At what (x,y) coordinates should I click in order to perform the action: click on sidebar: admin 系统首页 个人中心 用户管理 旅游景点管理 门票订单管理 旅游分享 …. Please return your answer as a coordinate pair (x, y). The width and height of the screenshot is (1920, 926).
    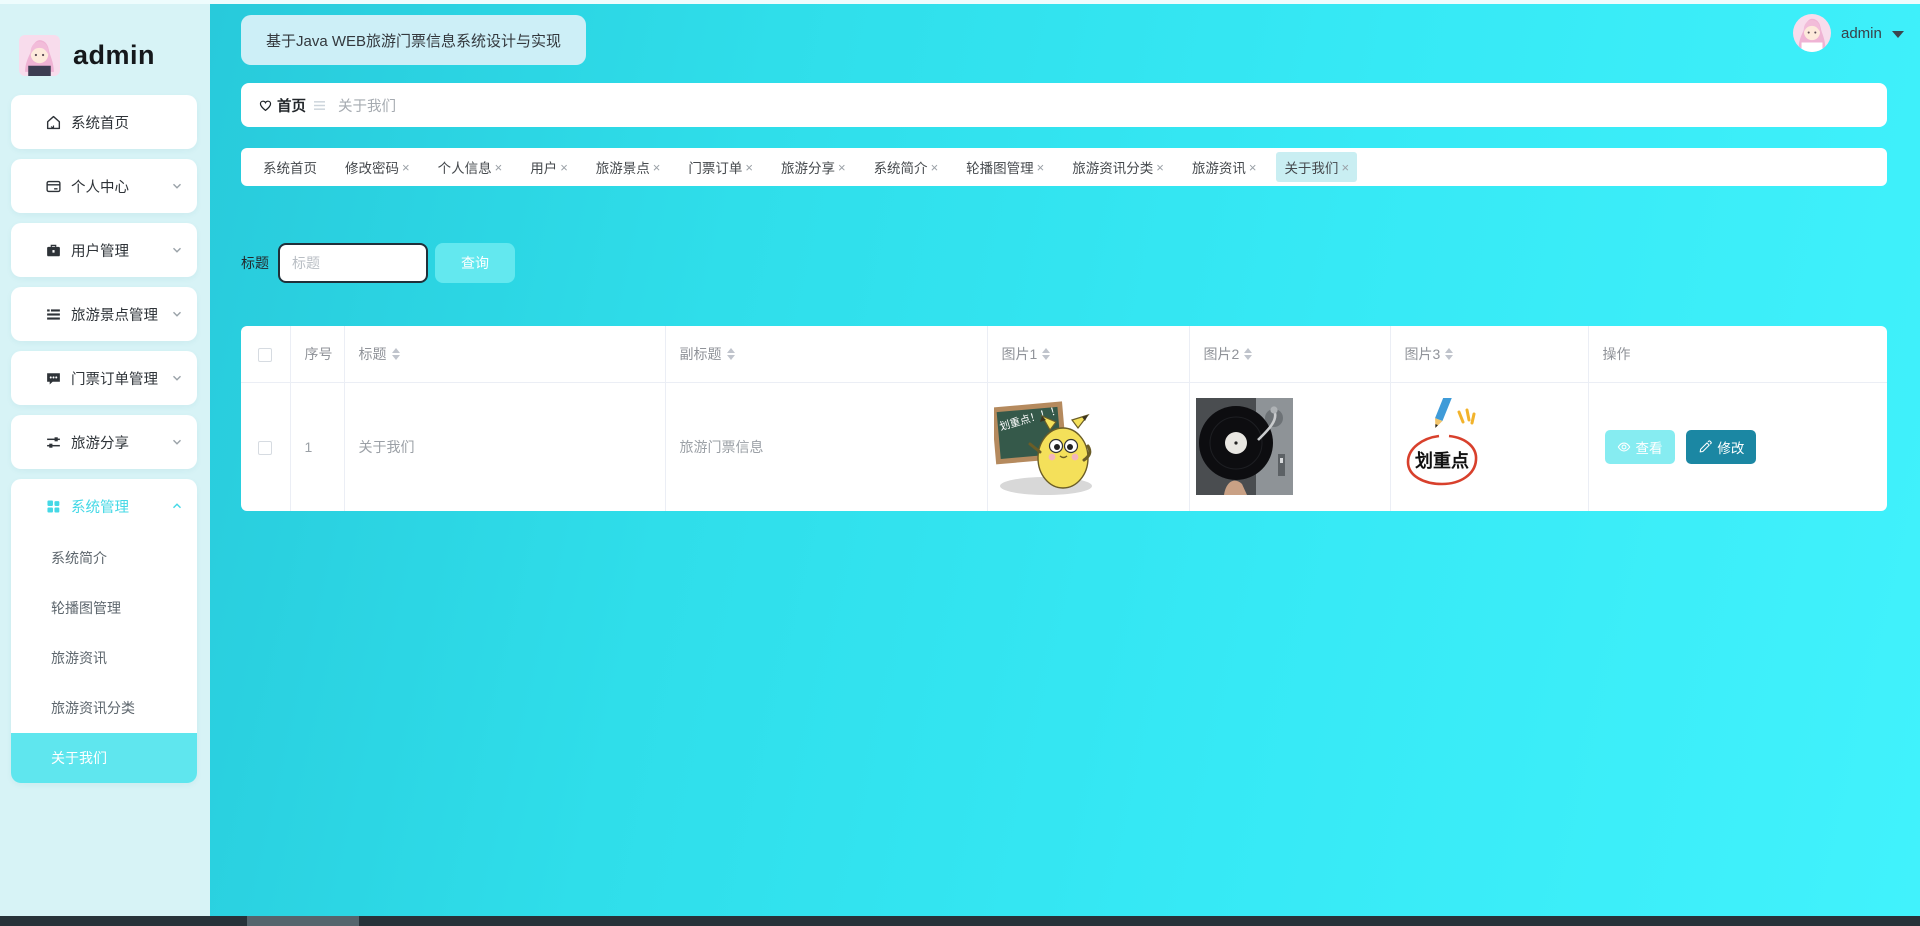
    Looking at the image, I should click on (105, 460).